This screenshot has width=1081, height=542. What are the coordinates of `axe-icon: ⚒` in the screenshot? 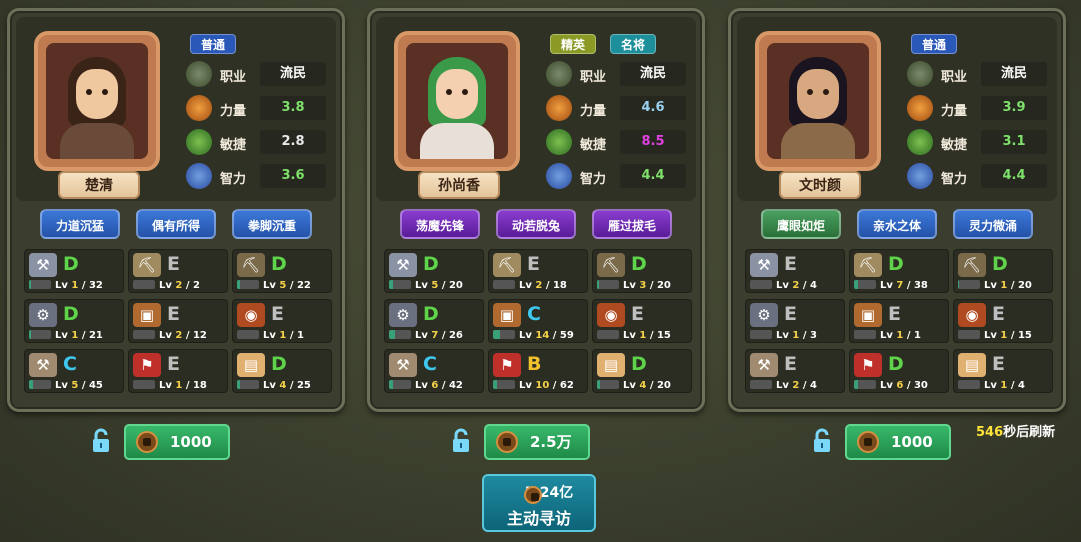 It's located at (764, 265).